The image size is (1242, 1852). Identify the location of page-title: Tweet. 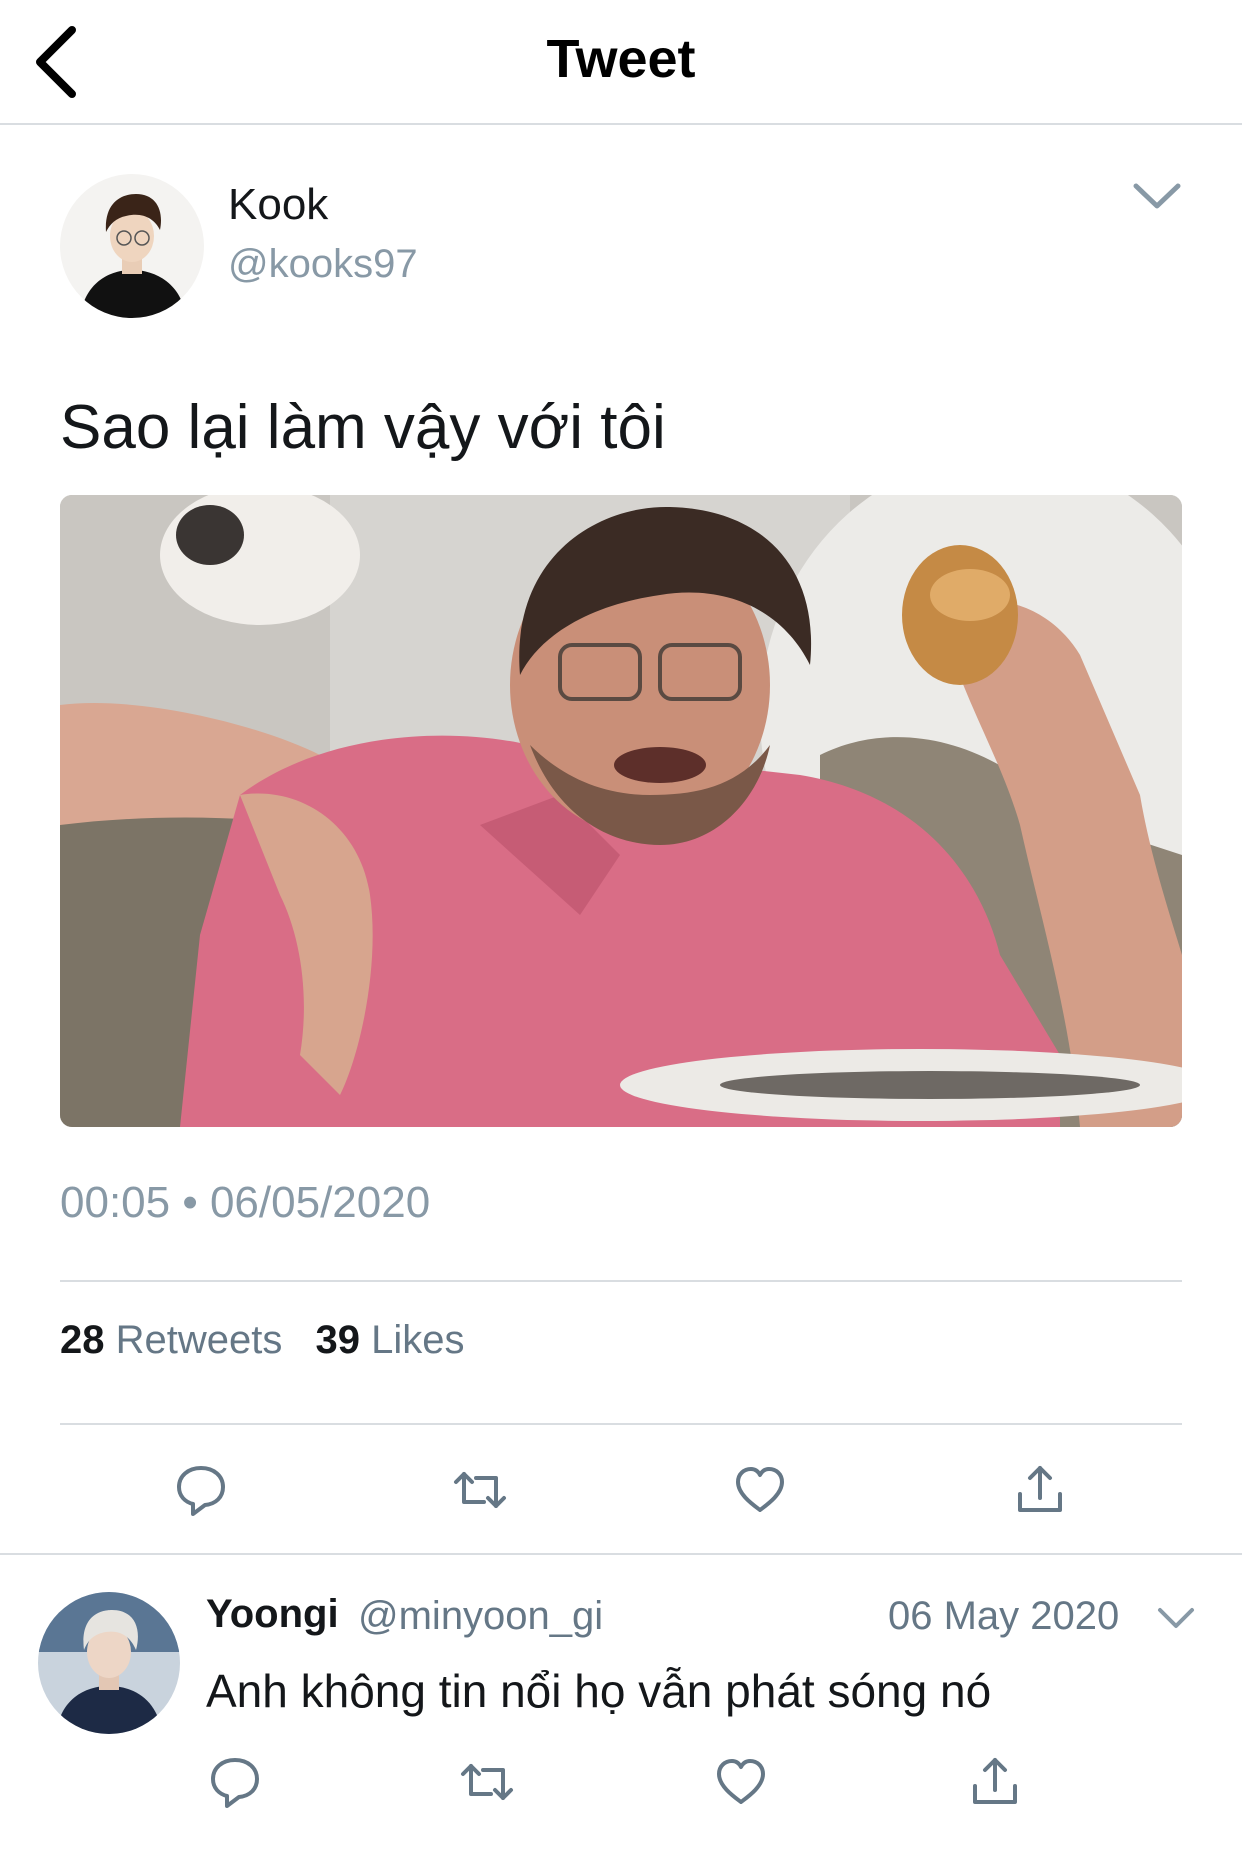
(621, 59).